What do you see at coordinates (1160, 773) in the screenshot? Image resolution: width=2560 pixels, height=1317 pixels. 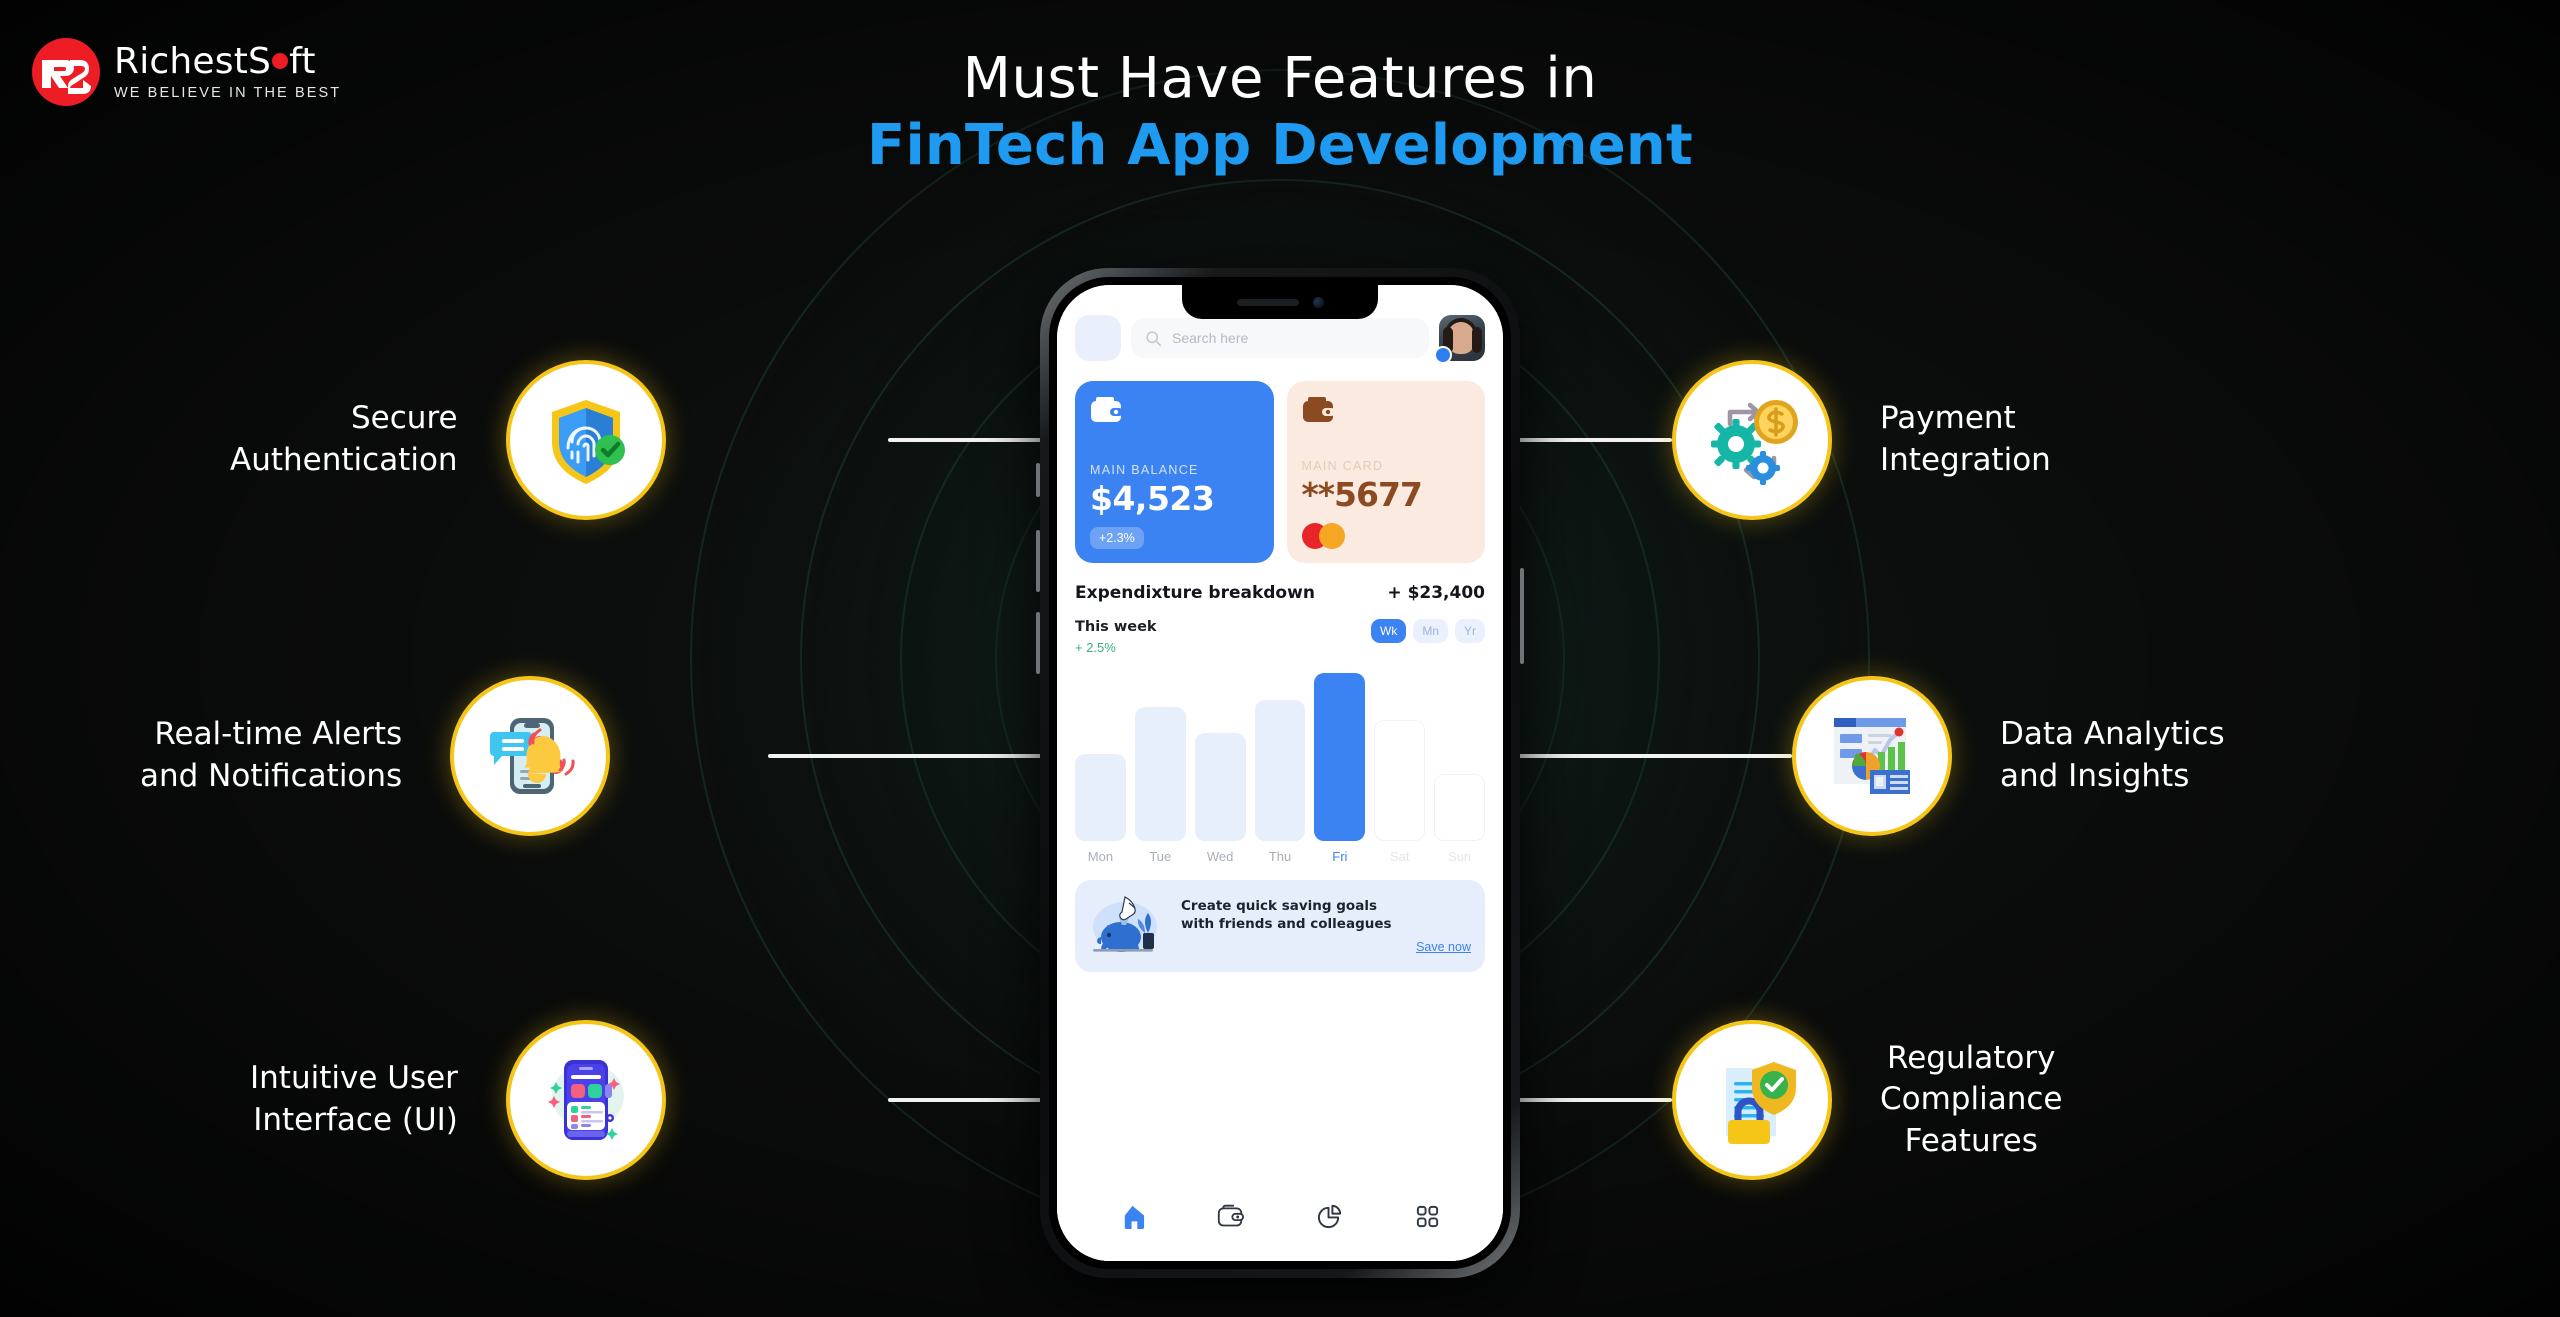 I see `chart-bar-tue` at bounding box center [1160, 773].